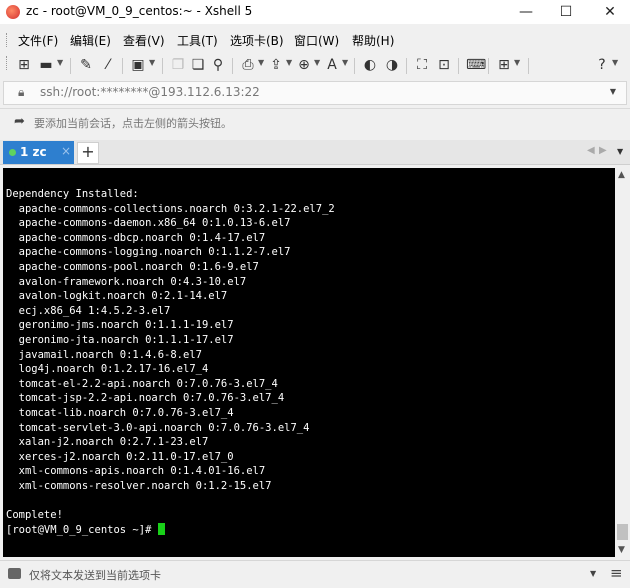 This screenshot has width=630, height=588. I want to click on terminal-line: tomcat-lib.noarch 0:7.0.76-3.el7_4, so click(126, 412).